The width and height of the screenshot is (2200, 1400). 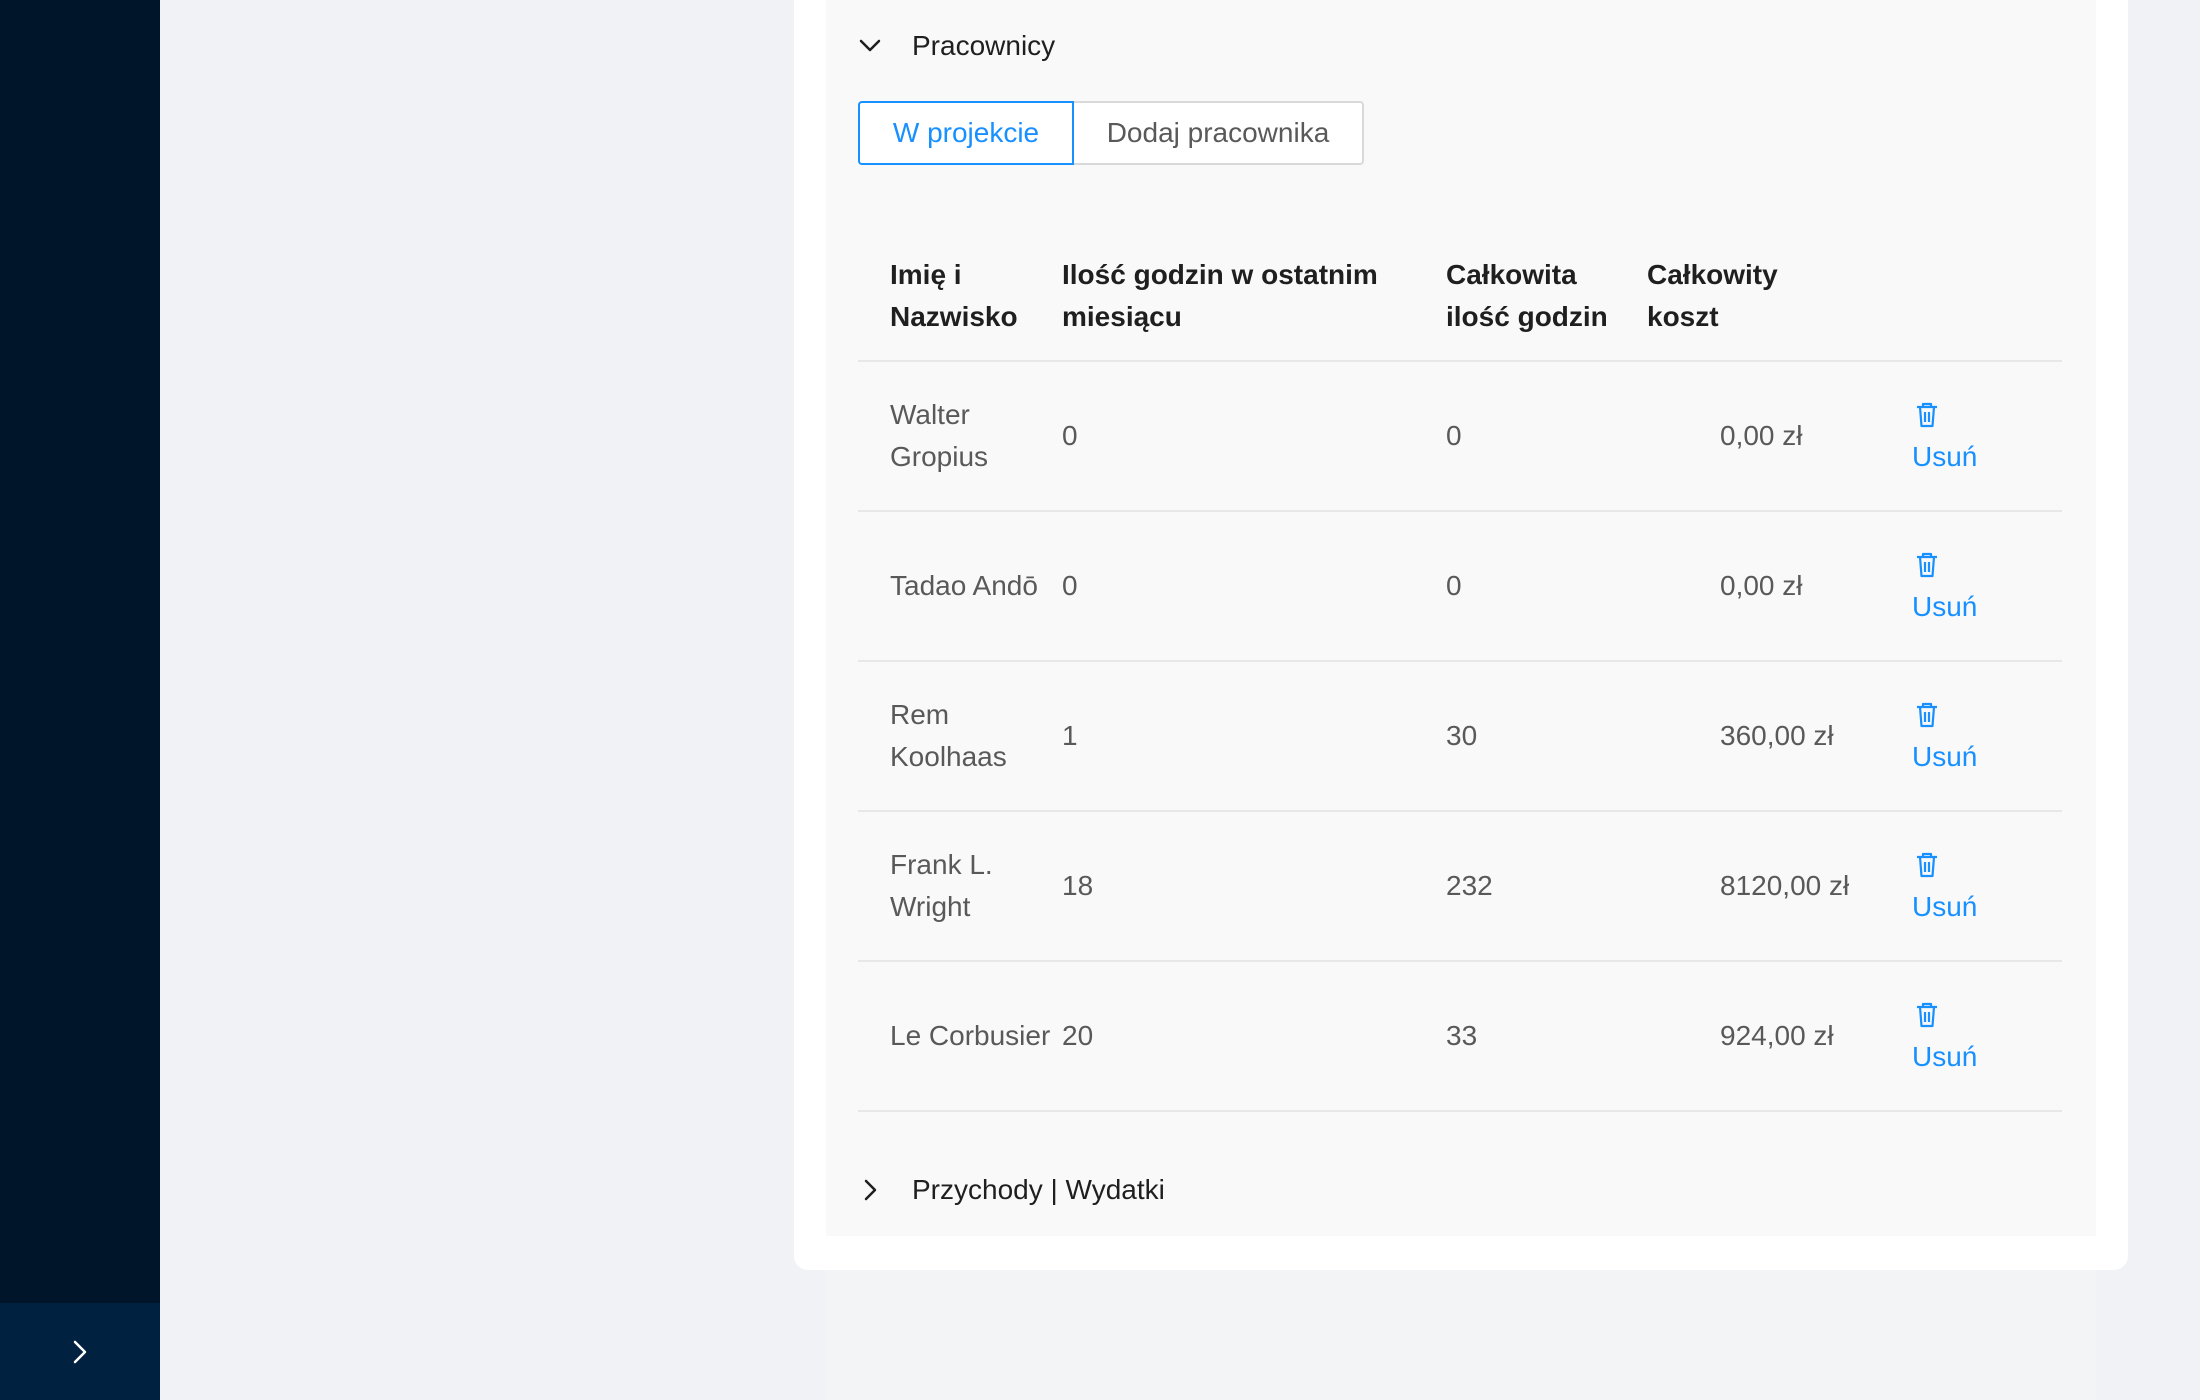 I want to click on cell-total-cost: 924,00 zł, so click(x=1777, y=1035).